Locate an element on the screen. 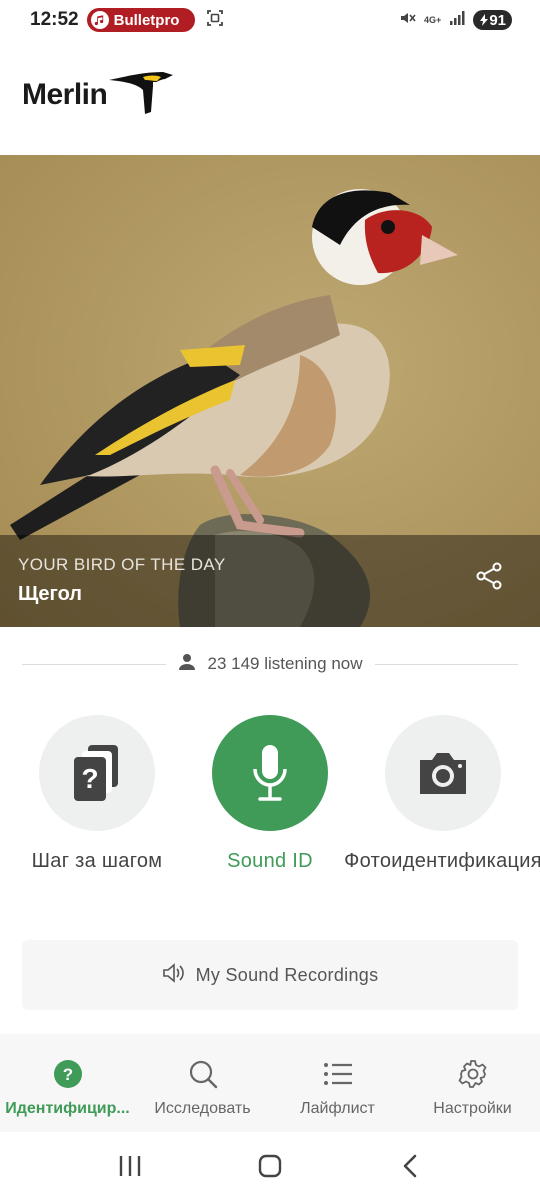  step-by-step-button: ? Шаг за шагом is located at coordinates (97, 794).